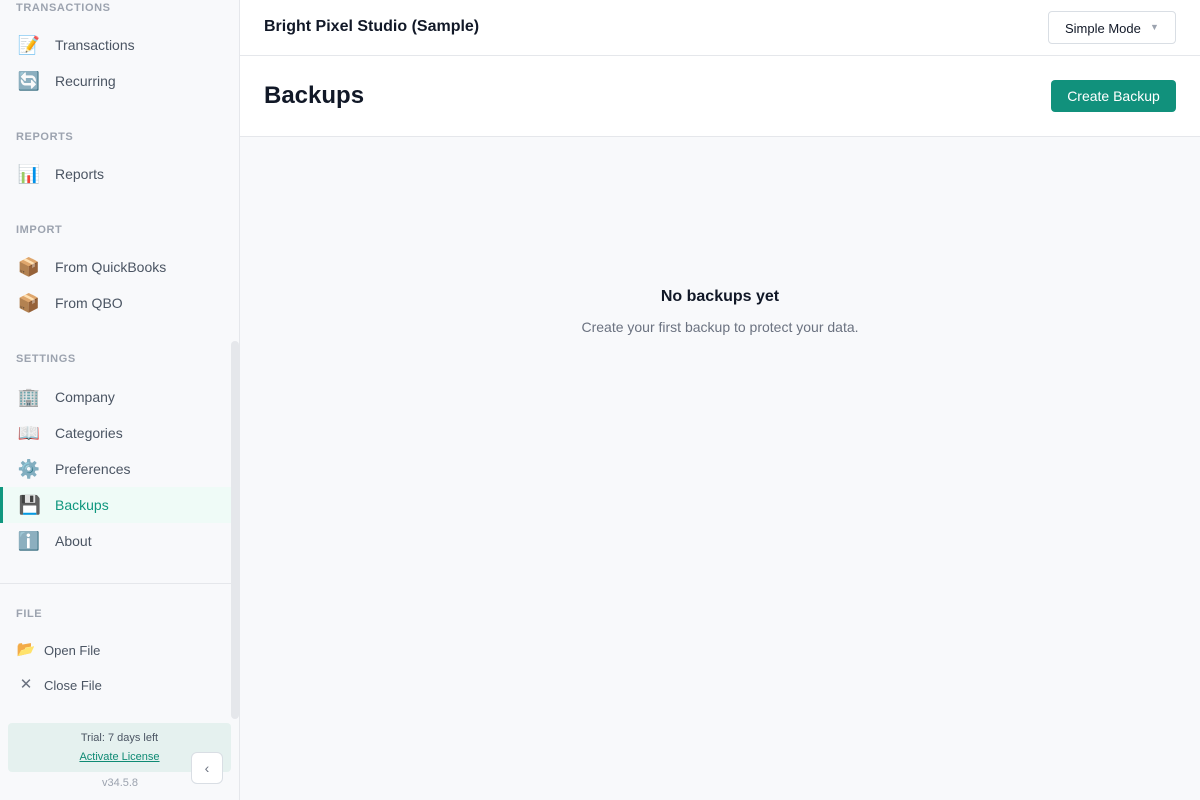 This screenshot has width=1200, height=800. What do you see at coordinates (85, 397) in the screenshot?
I see `sidebar-item-label: Company` at bounding box center [85, 397].